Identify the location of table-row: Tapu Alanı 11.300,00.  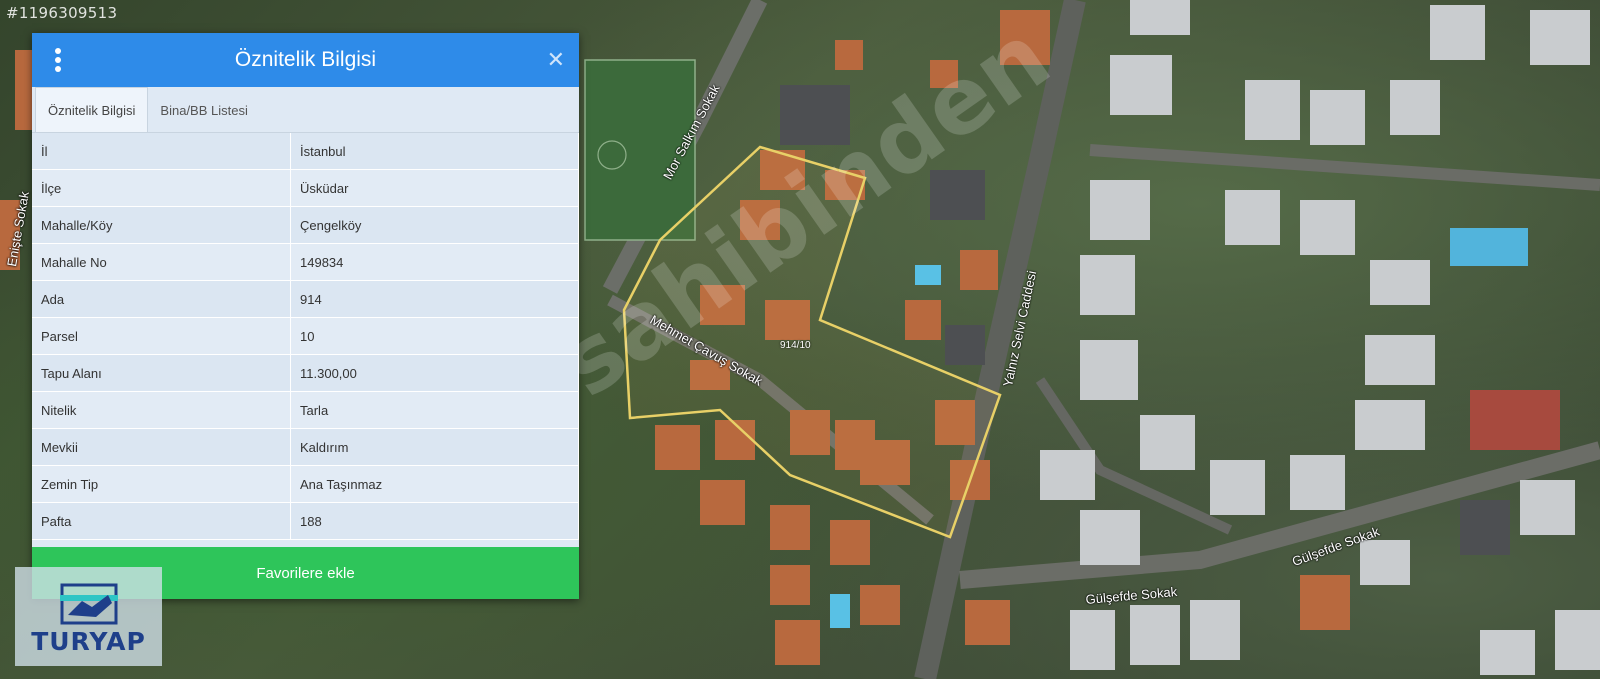
(305, 373).